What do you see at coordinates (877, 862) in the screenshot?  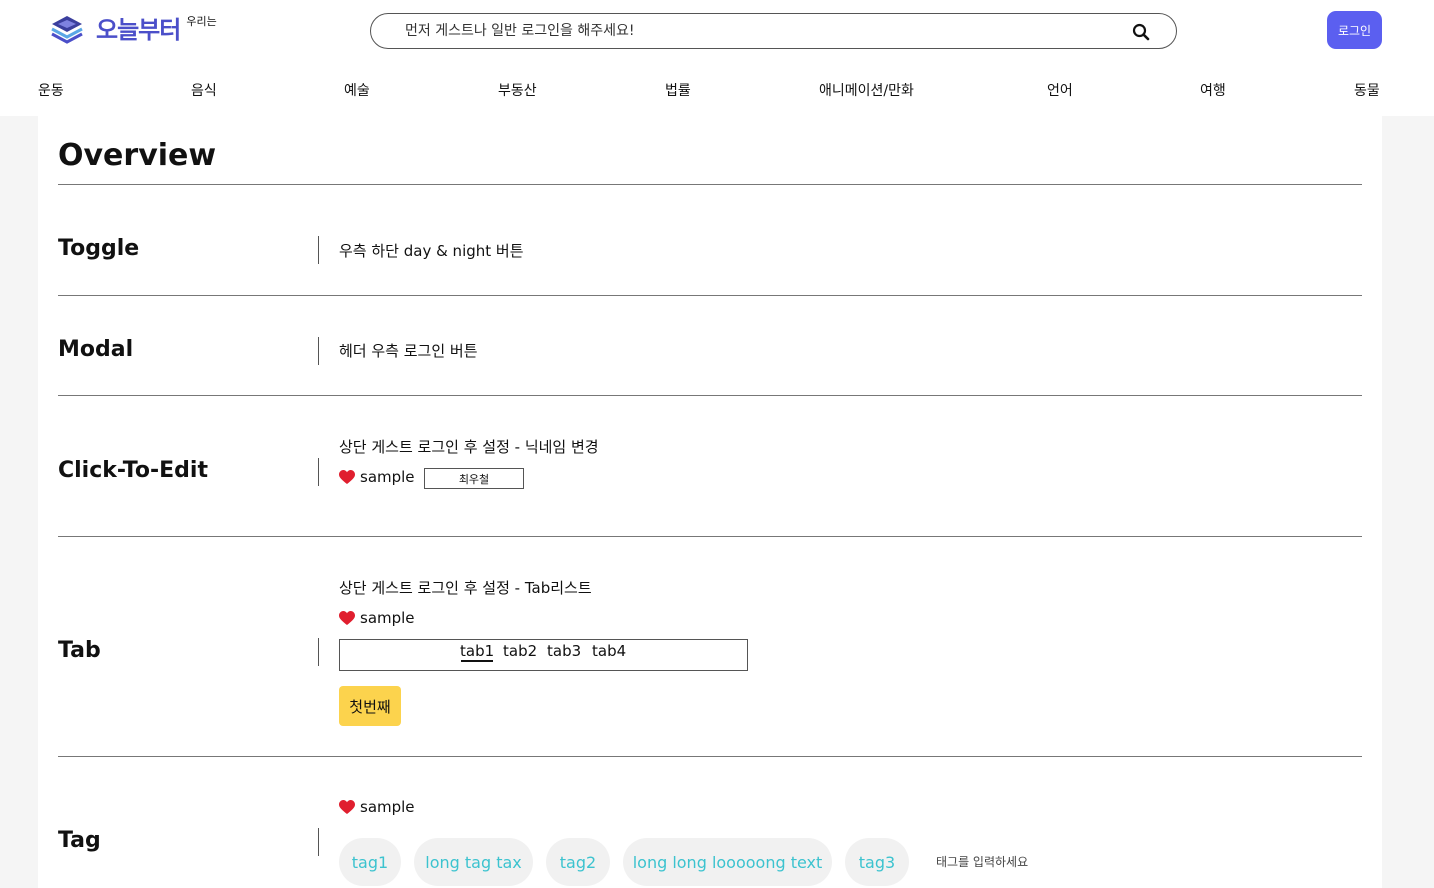 I see `tag-chip: tag3` at bounding box center [877, 862].